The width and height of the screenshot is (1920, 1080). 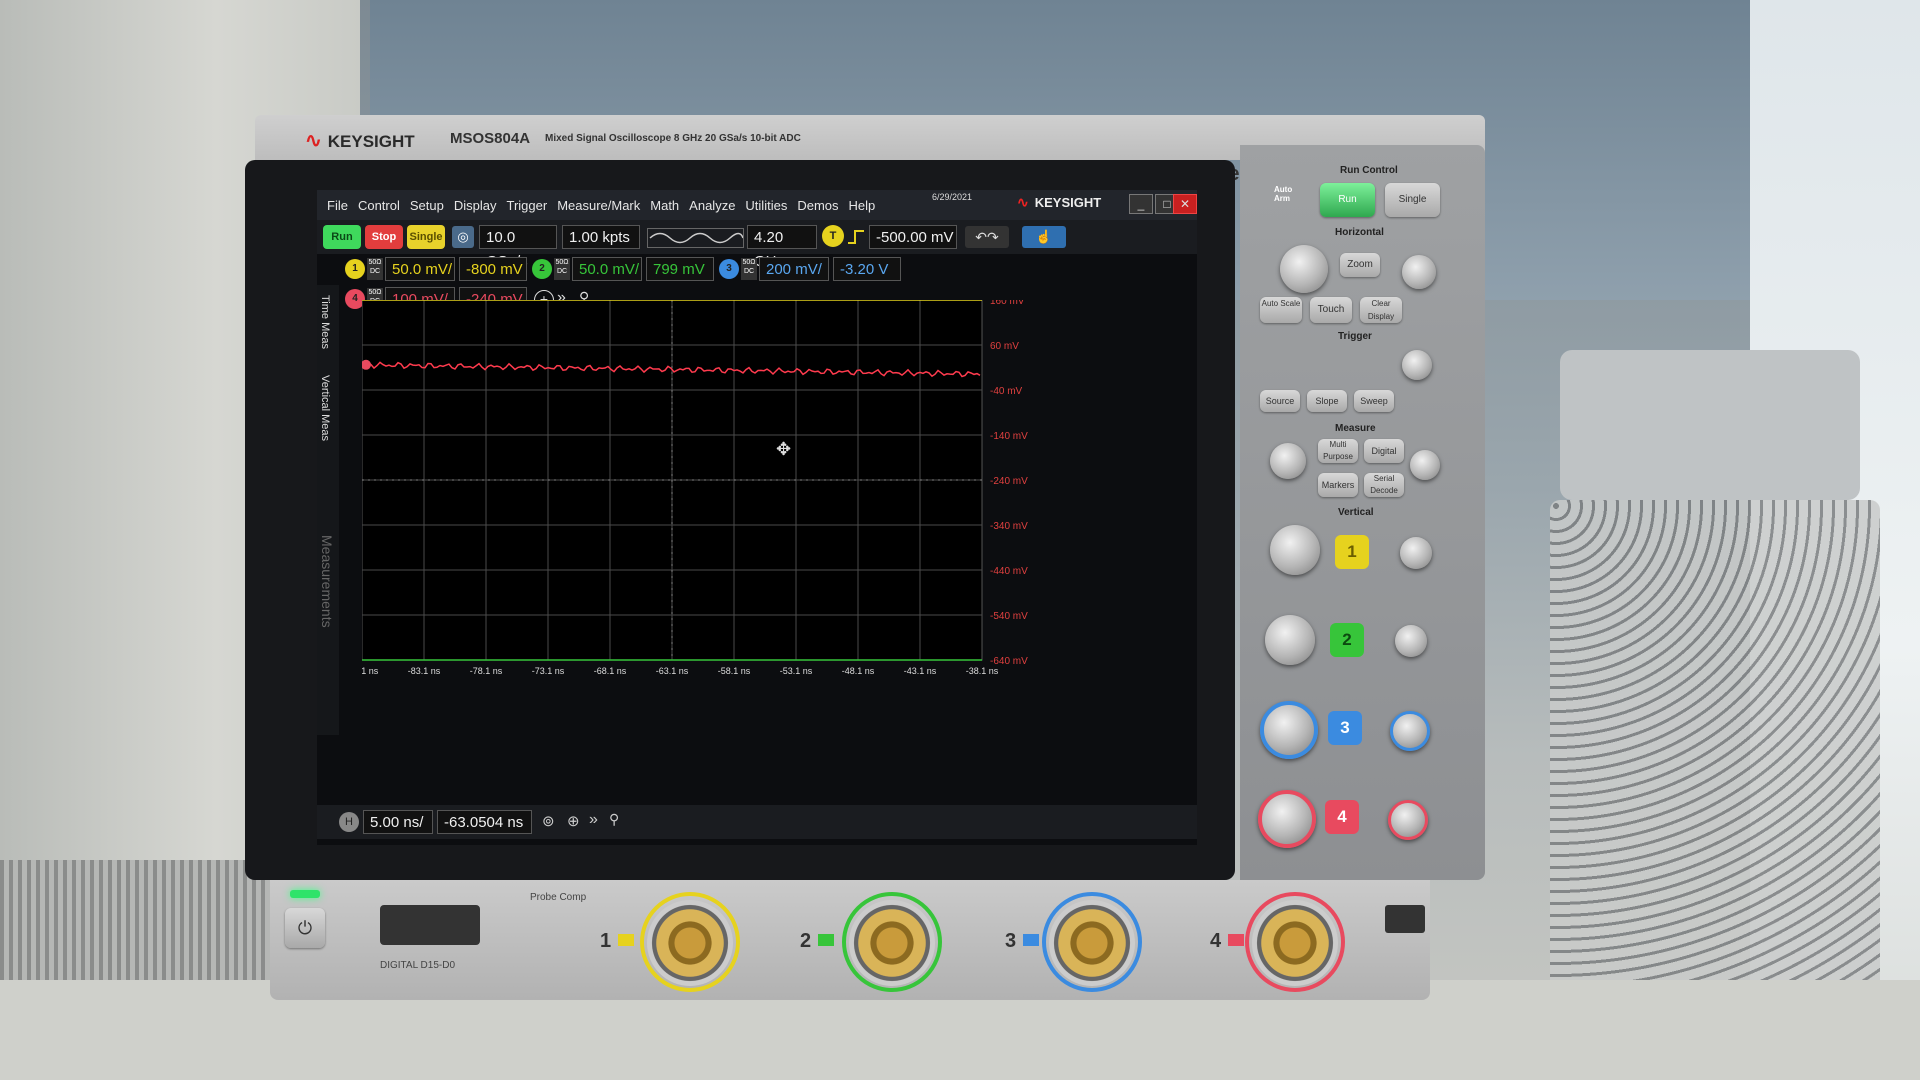 I want to click on run-button: Run, so click(x=1347, y=200).